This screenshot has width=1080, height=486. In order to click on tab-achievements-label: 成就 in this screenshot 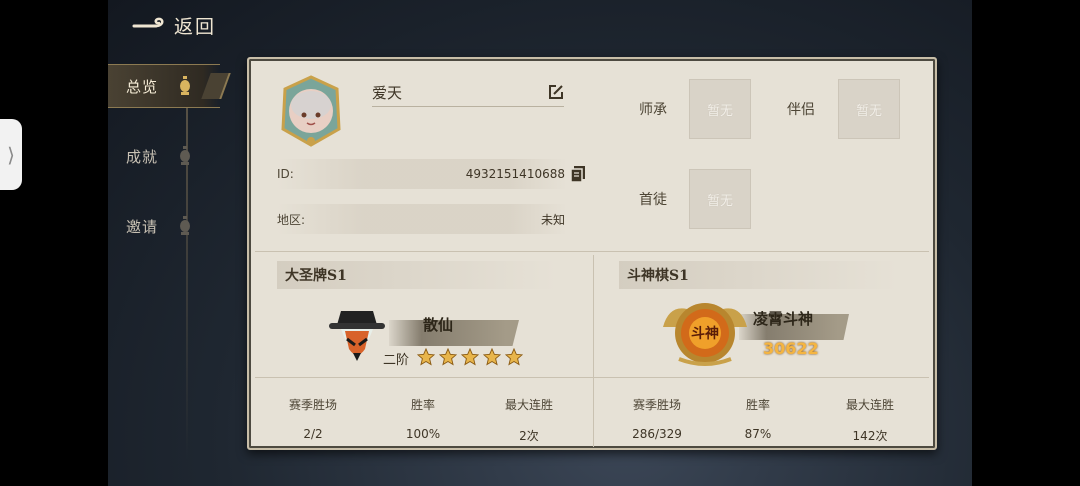, I will do `click(142, 156)`.